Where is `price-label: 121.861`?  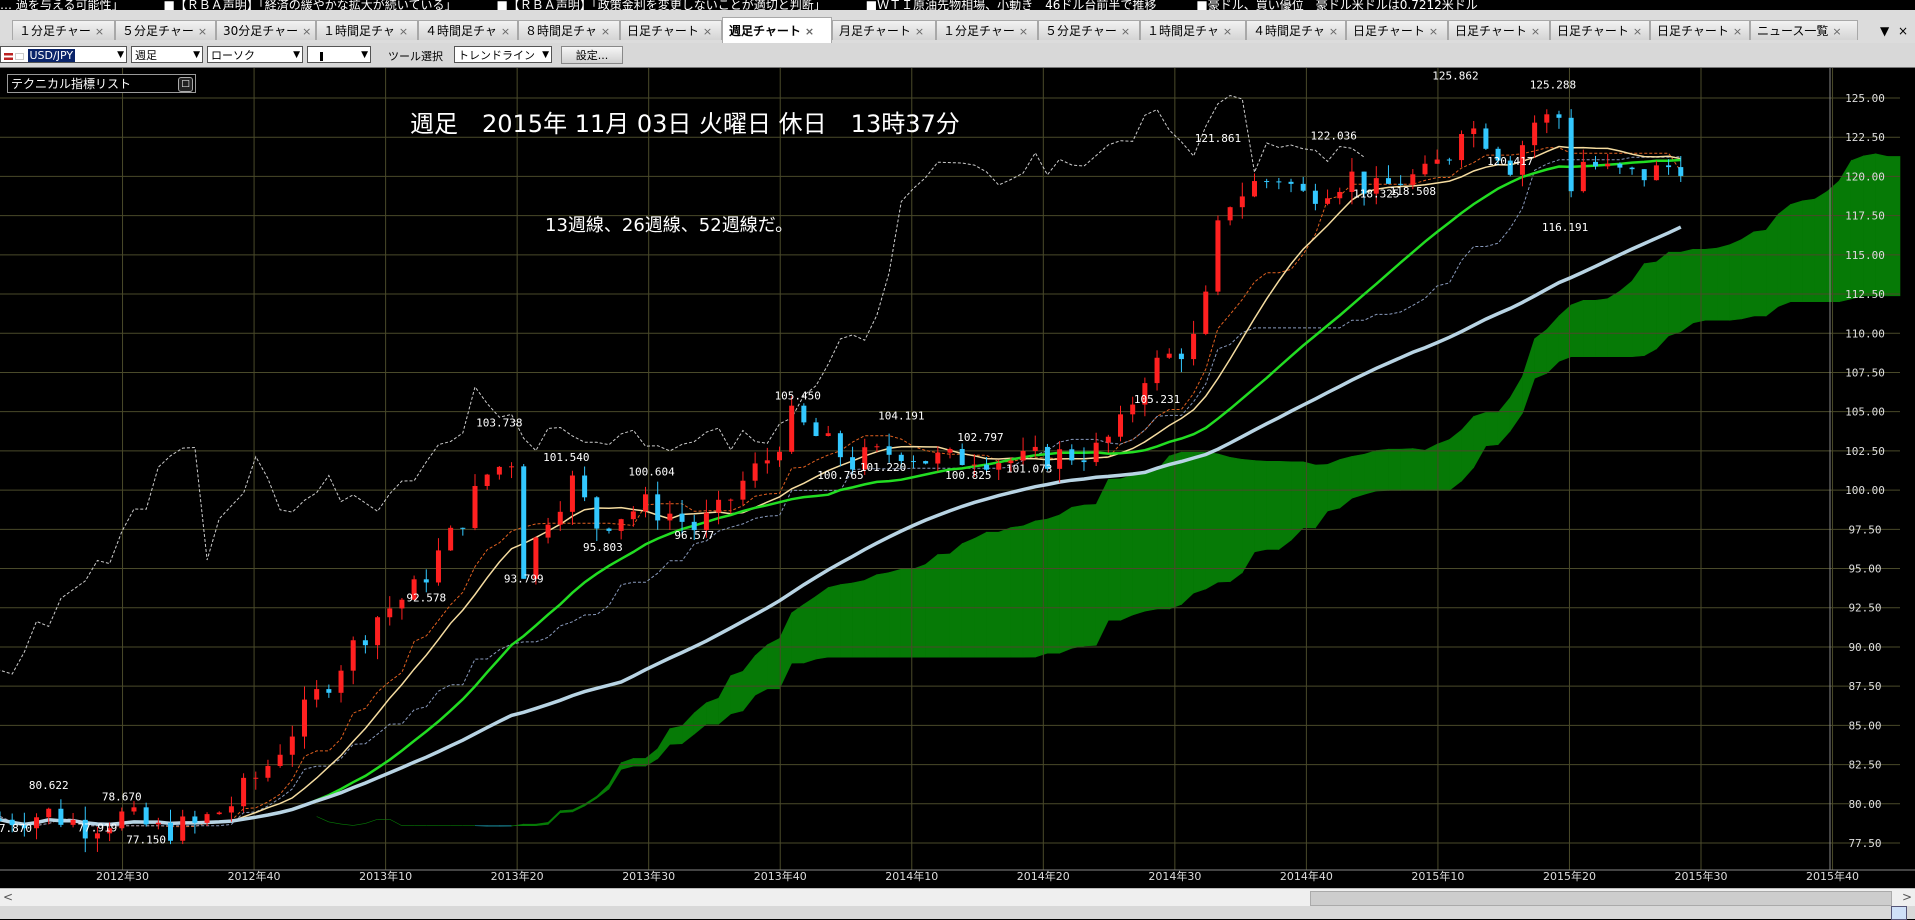
price-label: 121.861 is located at coordinates (1218, 138).